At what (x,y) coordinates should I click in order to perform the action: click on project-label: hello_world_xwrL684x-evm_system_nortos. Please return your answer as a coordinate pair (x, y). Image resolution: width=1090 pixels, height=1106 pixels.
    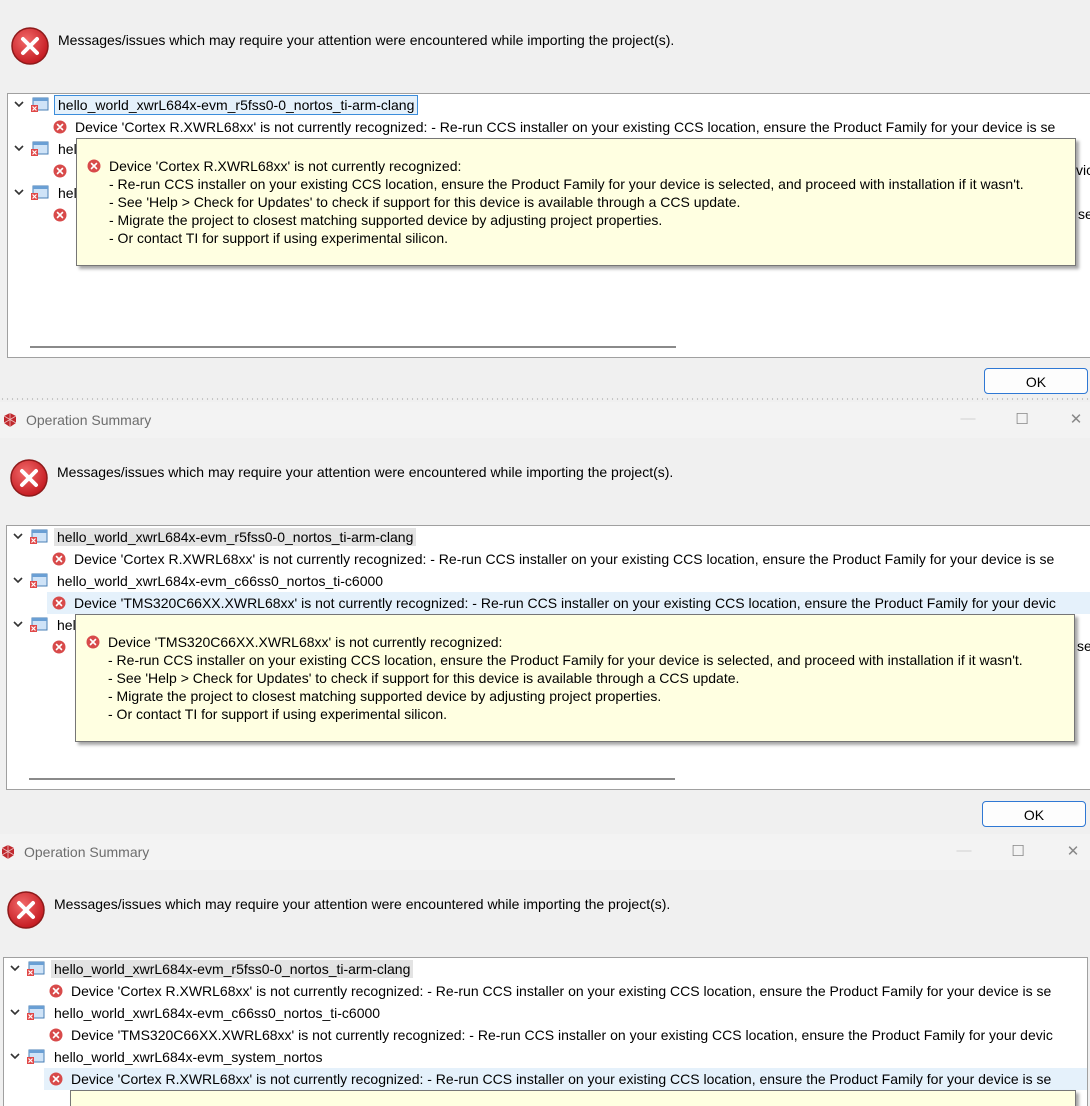
    Looking at the image, I should click on (188, 1057).